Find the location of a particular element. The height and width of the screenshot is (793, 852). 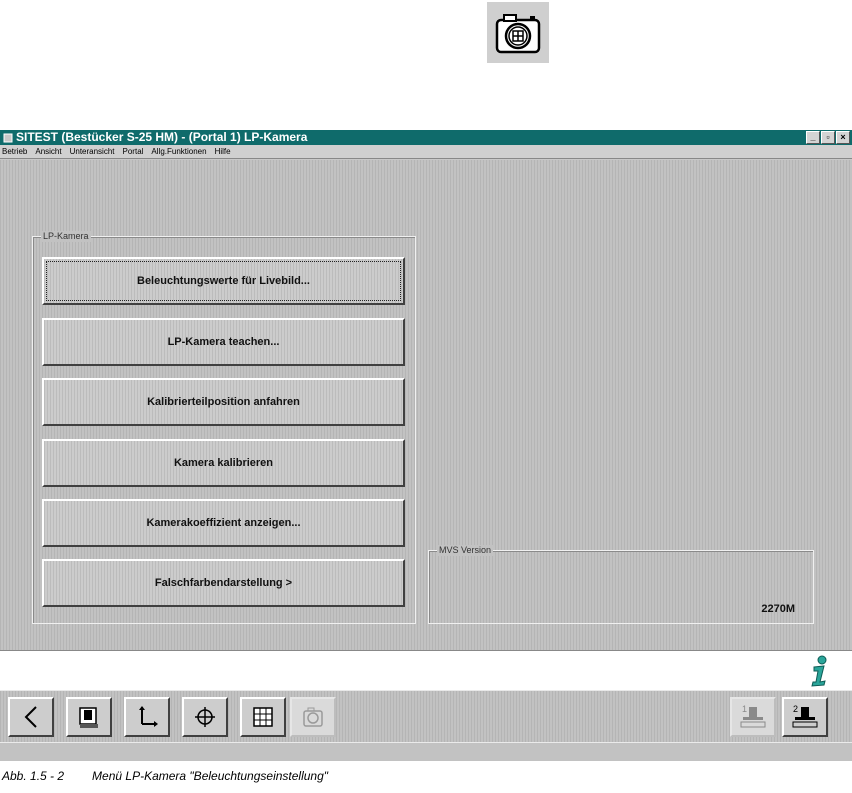

placement-head-button is located at coordinates (89, 717).